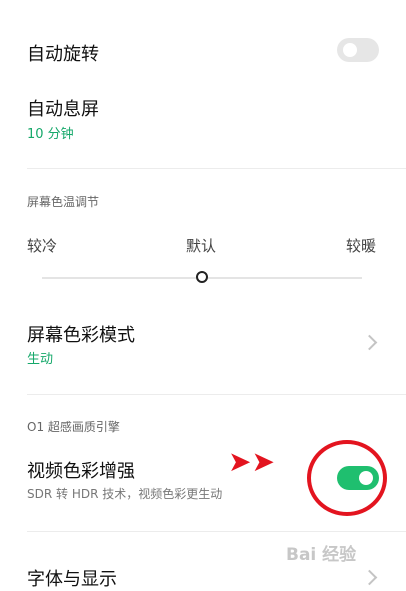 The width and height of the screenshot is (406, 591). Describe the element at coordinates (361, 246) in the screenshot. I see `temp-warm-label: 较暖` at that location.